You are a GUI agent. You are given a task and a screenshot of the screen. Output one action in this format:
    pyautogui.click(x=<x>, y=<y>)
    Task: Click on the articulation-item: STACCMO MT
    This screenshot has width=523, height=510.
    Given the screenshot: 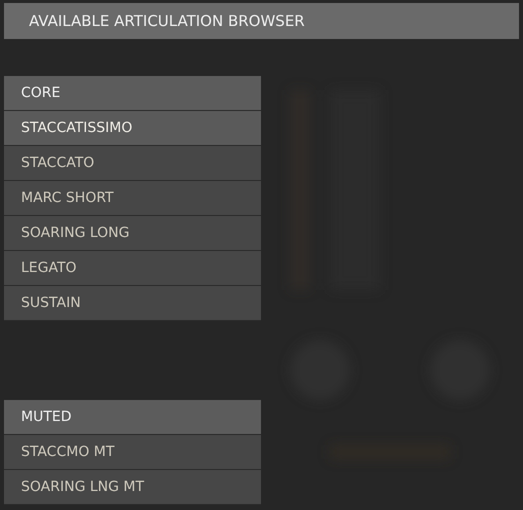 What is the action you would take?
    pyautogui.click(x=132, y=452)
    